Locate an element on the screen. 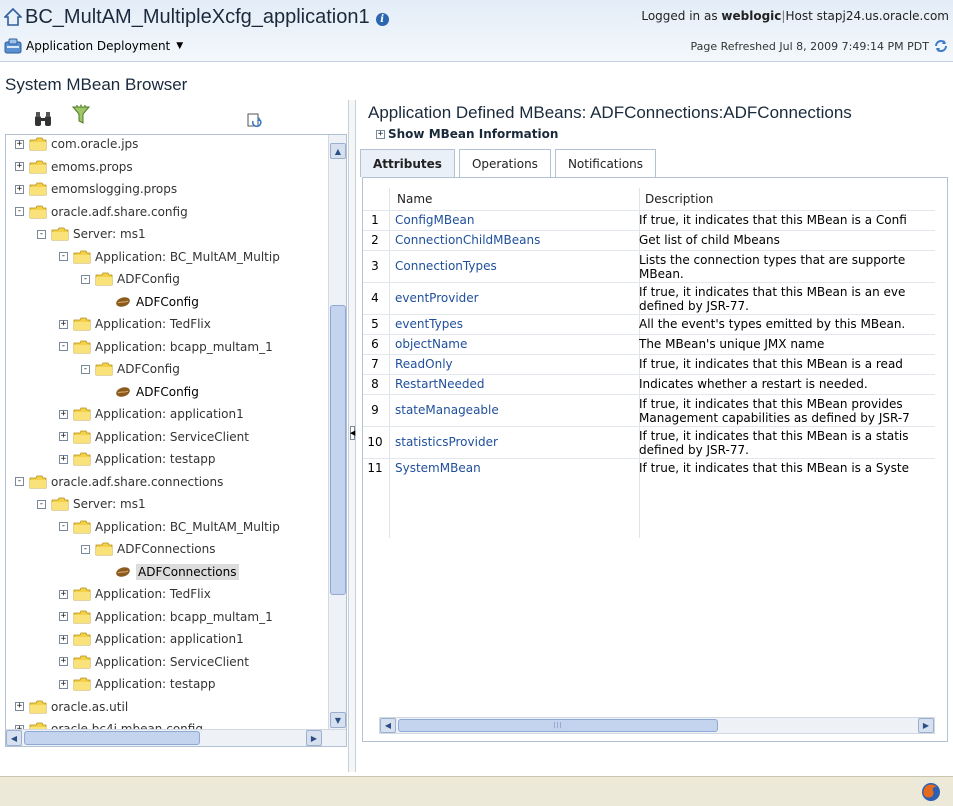  table-horizontal-scrollbar: ◀ ||| ▶ is located at coordinates (657, 725).